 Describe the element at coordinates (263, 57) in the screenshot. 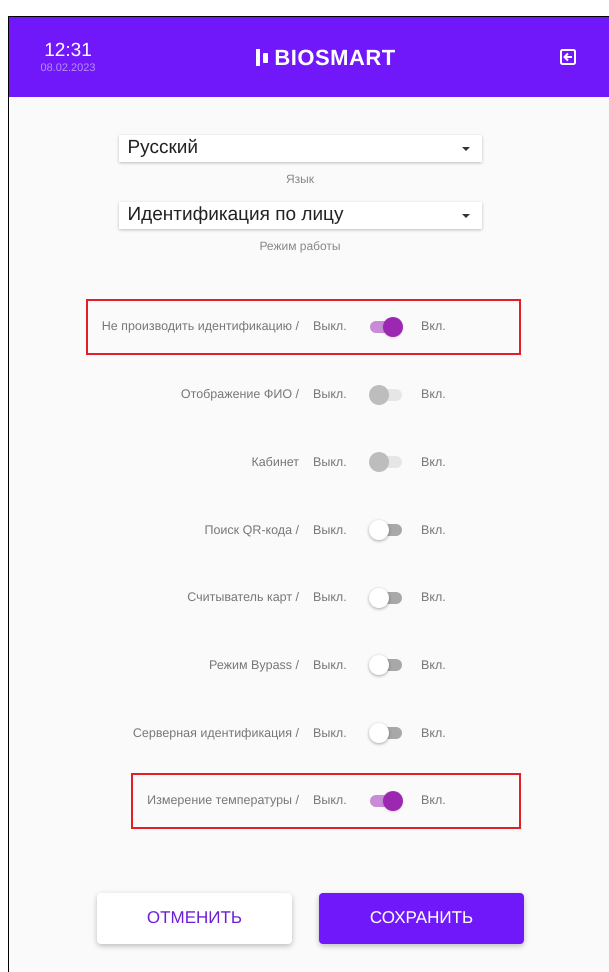

I see `logo-icon` at that location.